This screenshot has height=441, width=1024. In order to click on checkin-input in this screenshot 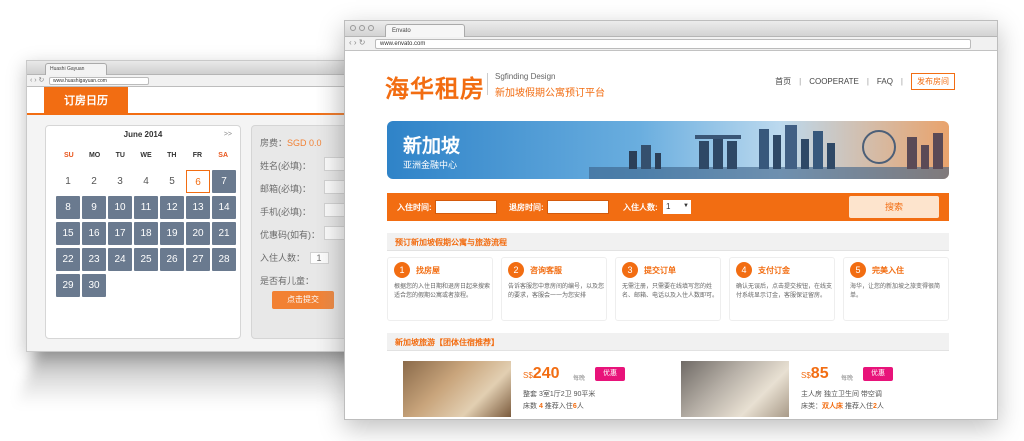, I will do `click(466, 207)`.